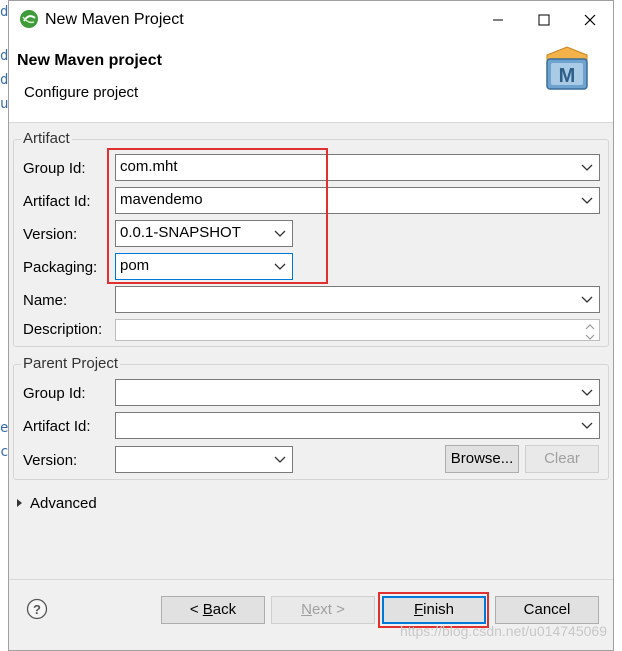  Describe the element at coordinates (567, 76) in the screenshot. I see `maven-logo-letter: M` at that location.